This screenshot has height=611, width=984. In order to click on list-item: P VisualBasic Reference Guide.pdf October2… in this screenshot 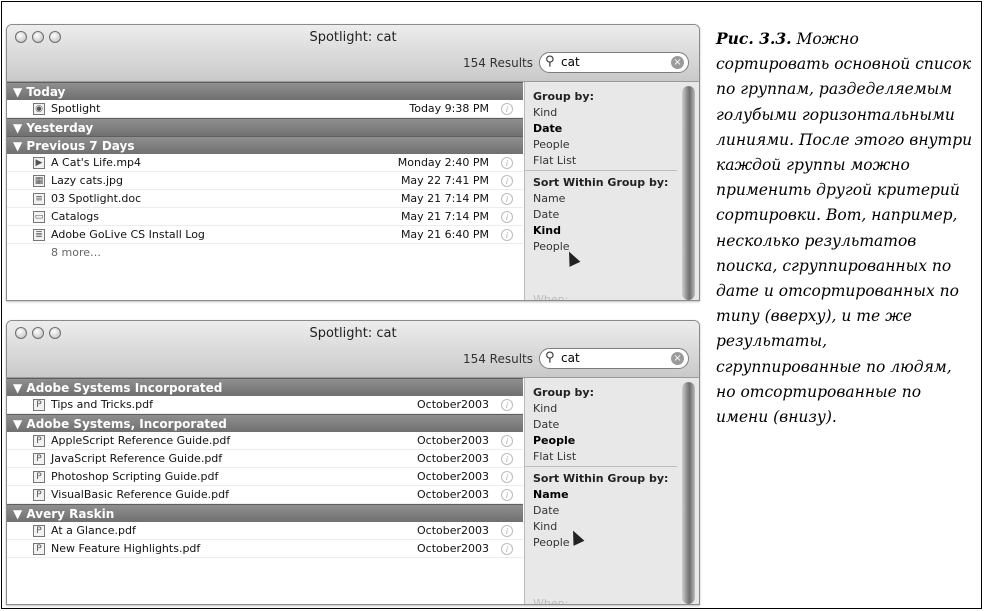, I will do `click(265, 495)`.